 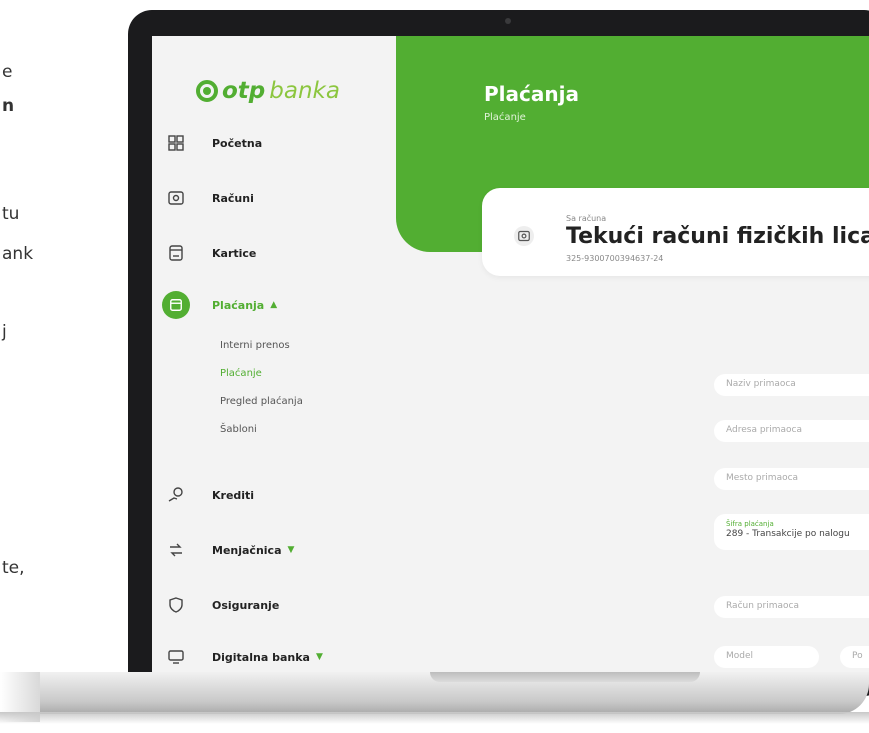 I want to click on sidebar-item-accounts: Računi, so click(x=210, y=198).